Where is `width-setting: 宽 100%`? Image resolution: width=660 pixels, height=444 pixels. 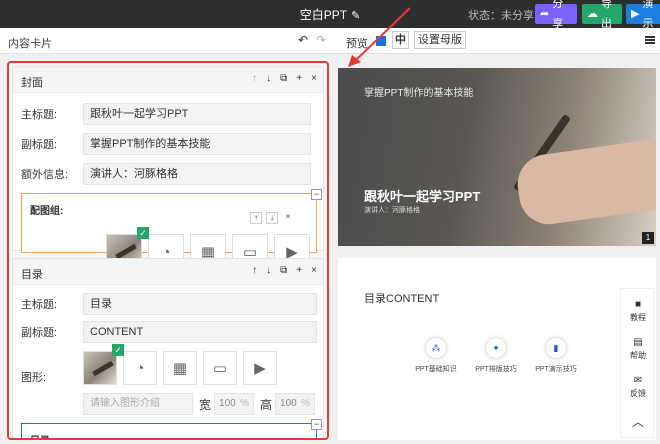 width-setting: 宽 100% is located at coordinates (227, 404).